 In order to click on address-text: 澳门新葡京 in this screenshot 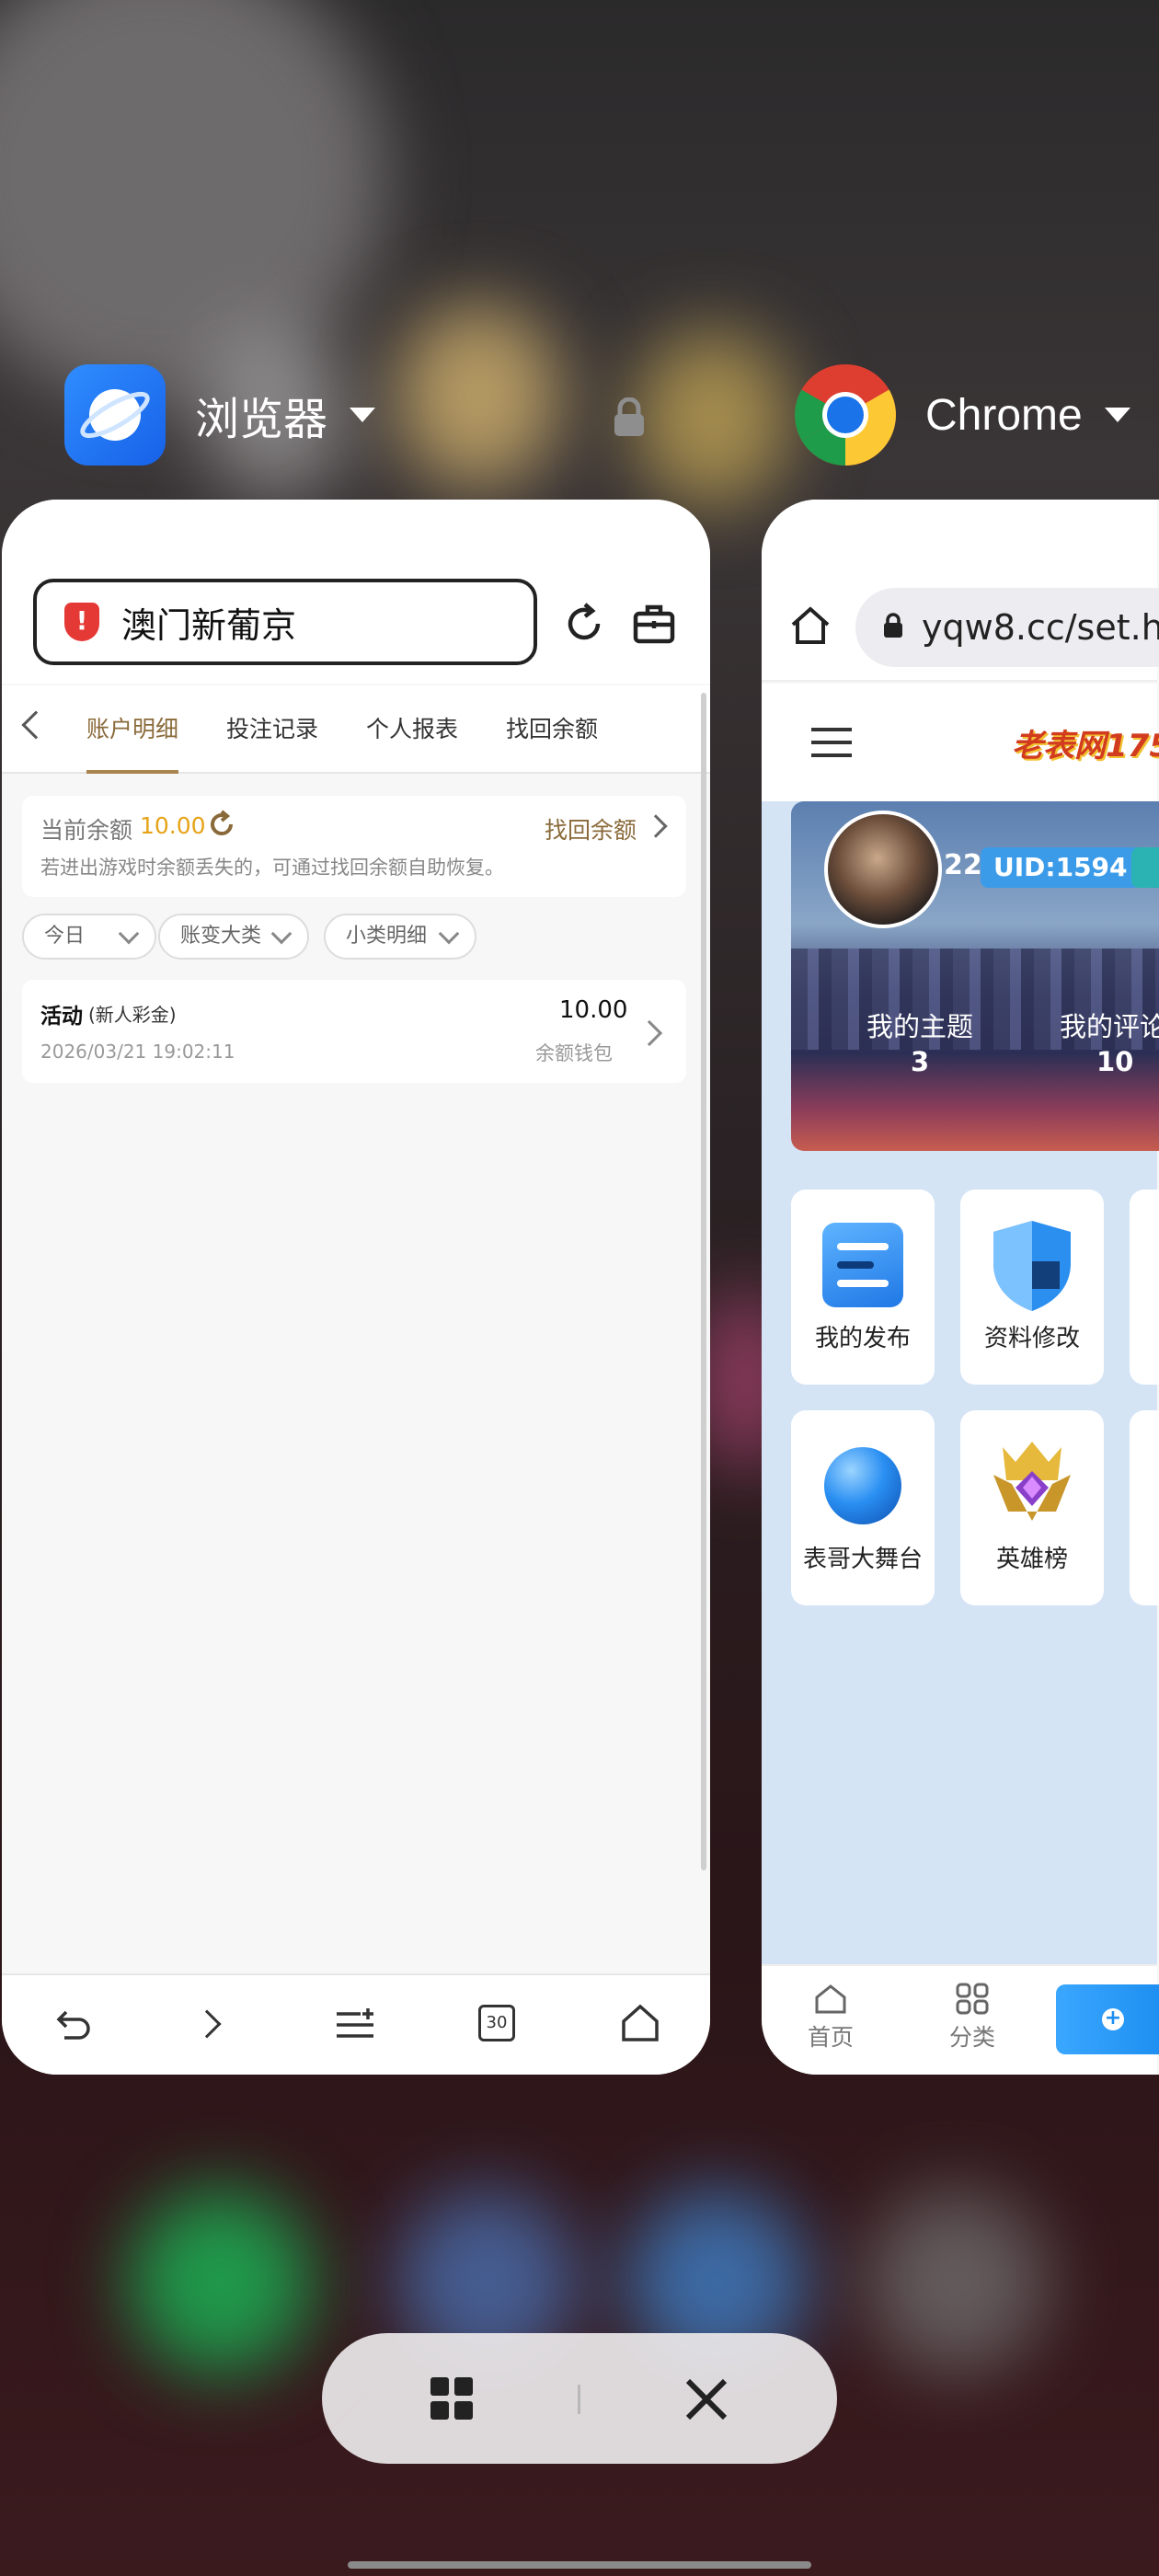, I will do `click(209, 625)`.